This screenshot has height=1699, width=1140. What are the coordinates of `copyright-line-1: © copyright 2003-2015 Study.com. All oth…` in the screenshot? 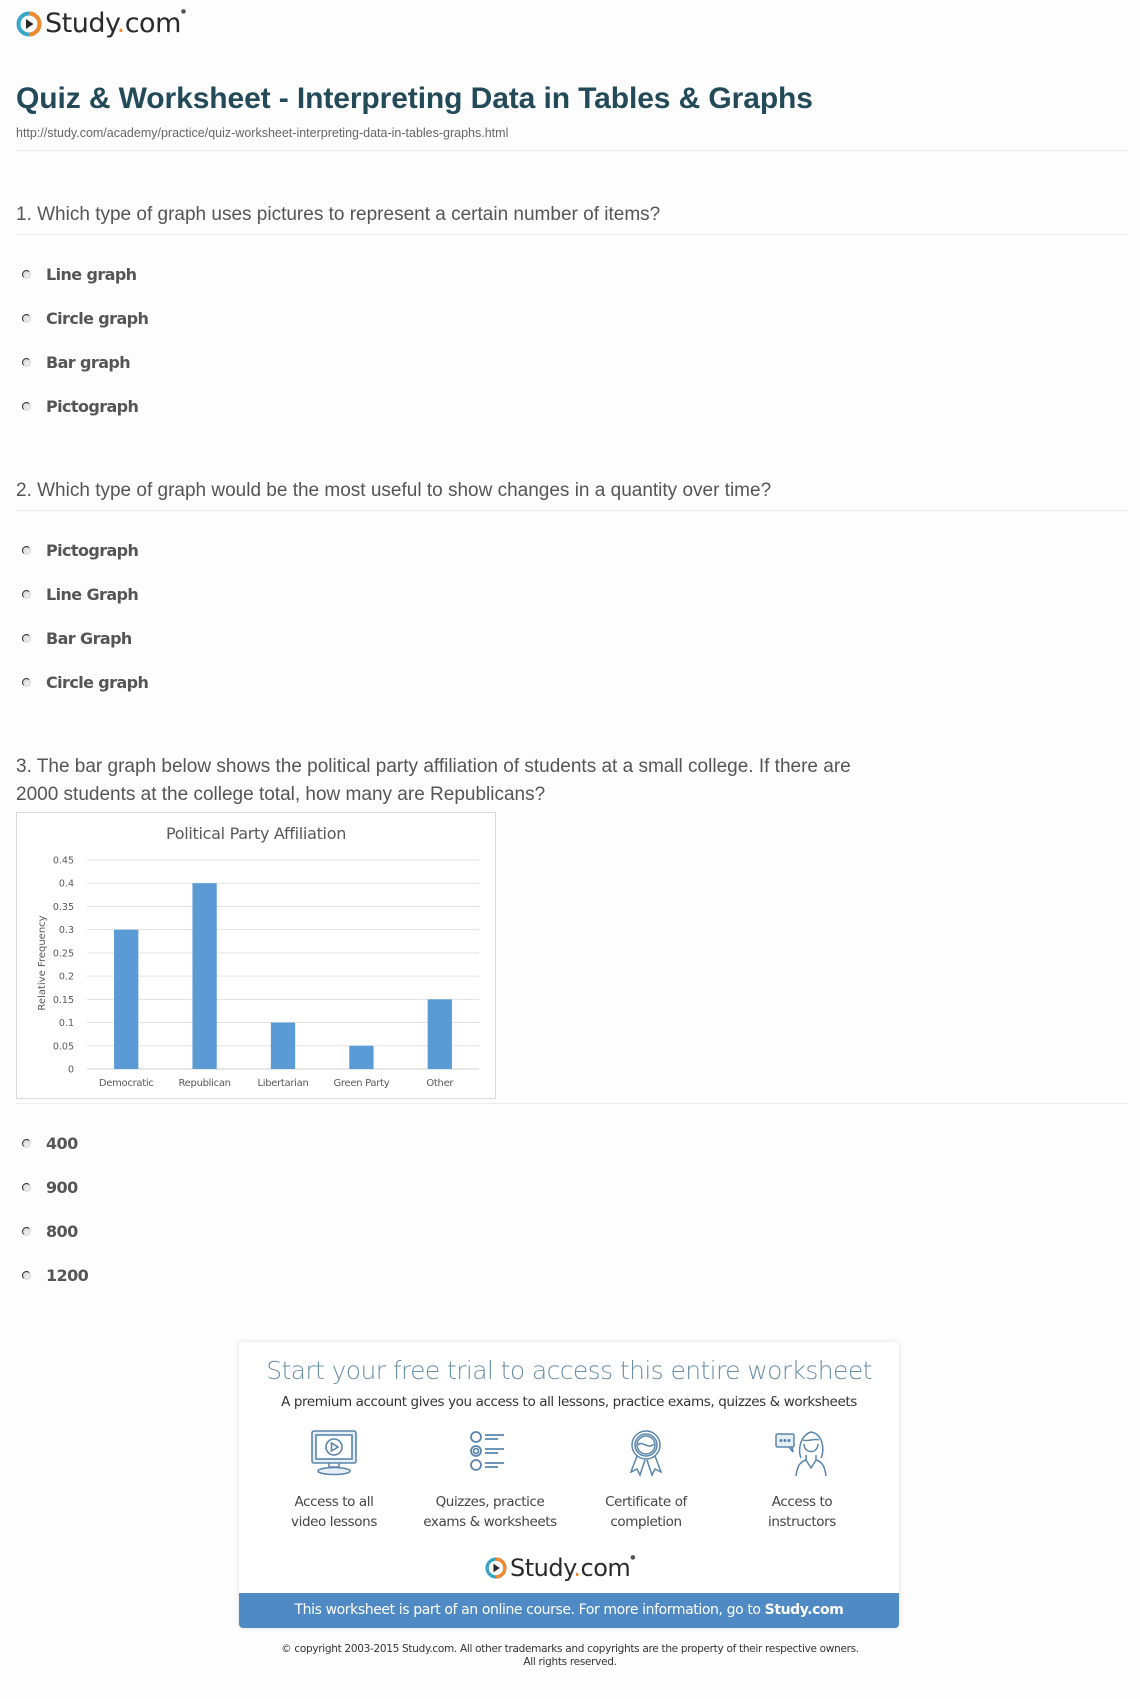 It's located at (570, 1649).